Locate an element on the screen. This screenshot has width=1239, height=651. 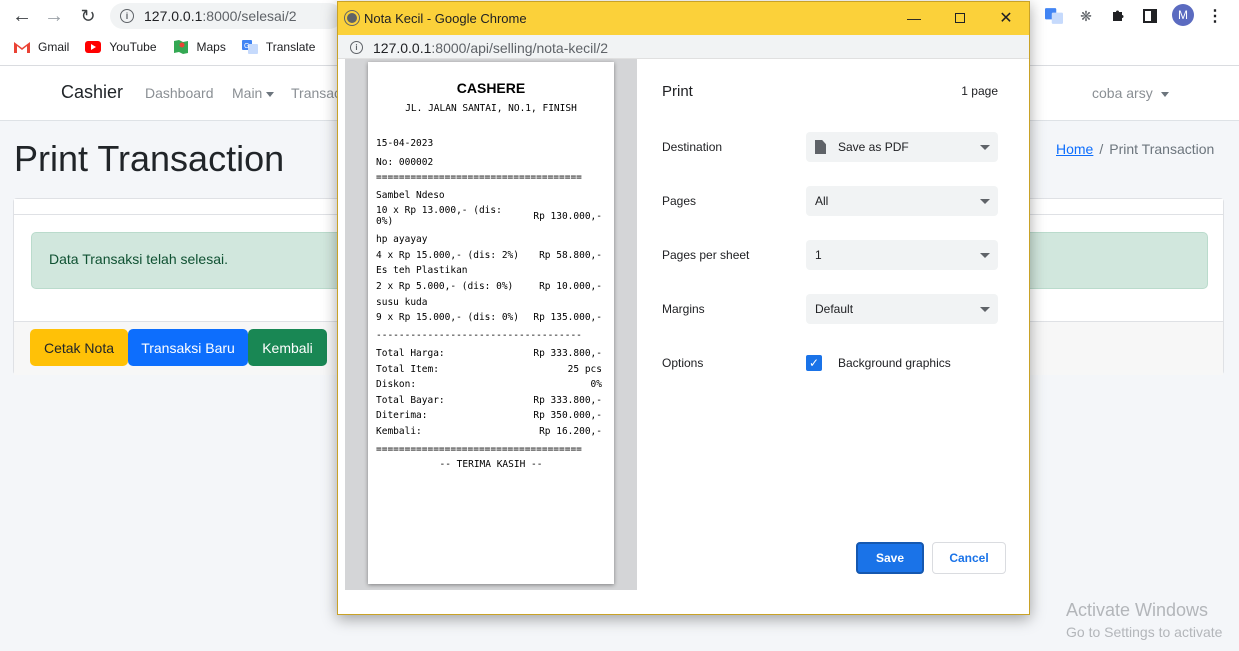
pages-per-sheet-select: 1 is located at coordinates (902, 255).